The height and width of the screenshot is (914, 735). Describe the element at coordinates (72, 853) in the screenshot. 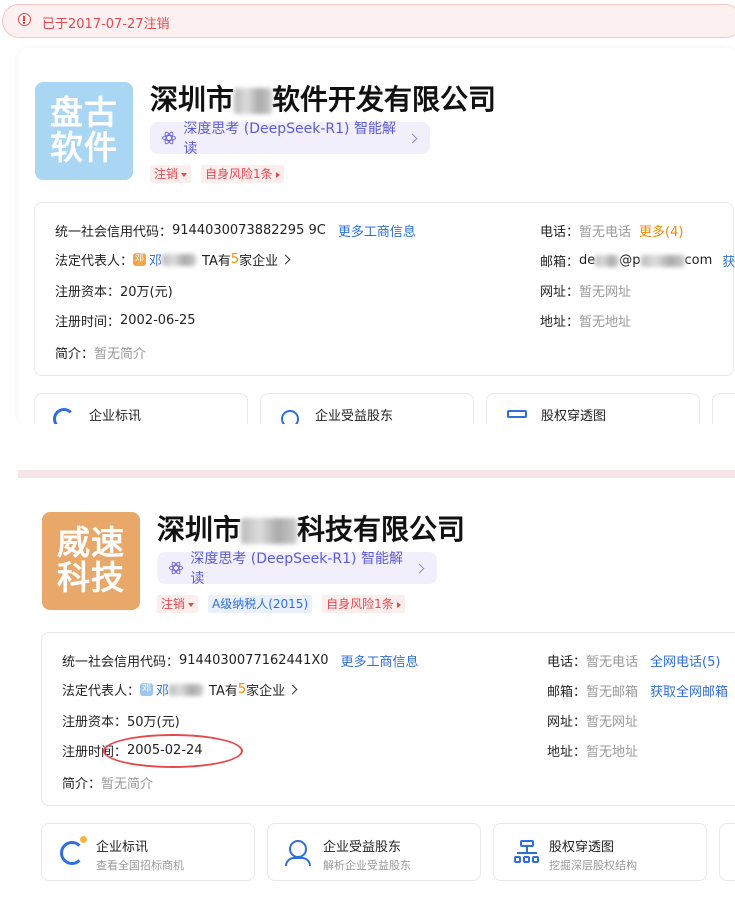

I see `target-icon` at that location.